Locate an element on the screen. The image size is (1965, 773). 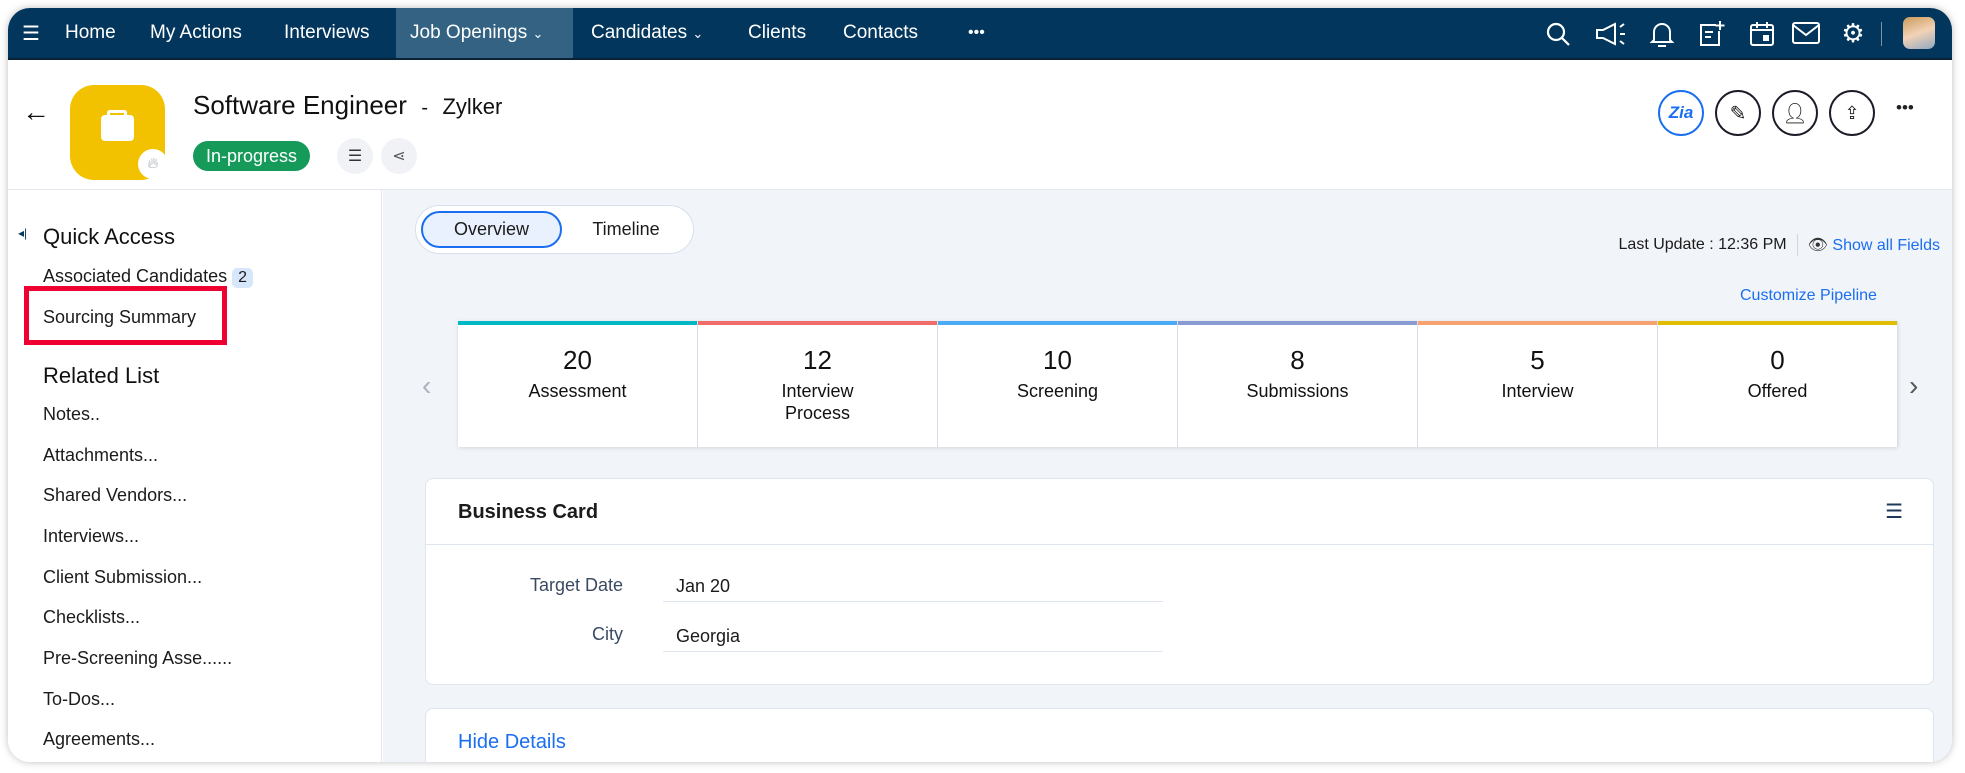
customize-pipeline-link: Customize Pipeline is located at coordinates (1808, 296).